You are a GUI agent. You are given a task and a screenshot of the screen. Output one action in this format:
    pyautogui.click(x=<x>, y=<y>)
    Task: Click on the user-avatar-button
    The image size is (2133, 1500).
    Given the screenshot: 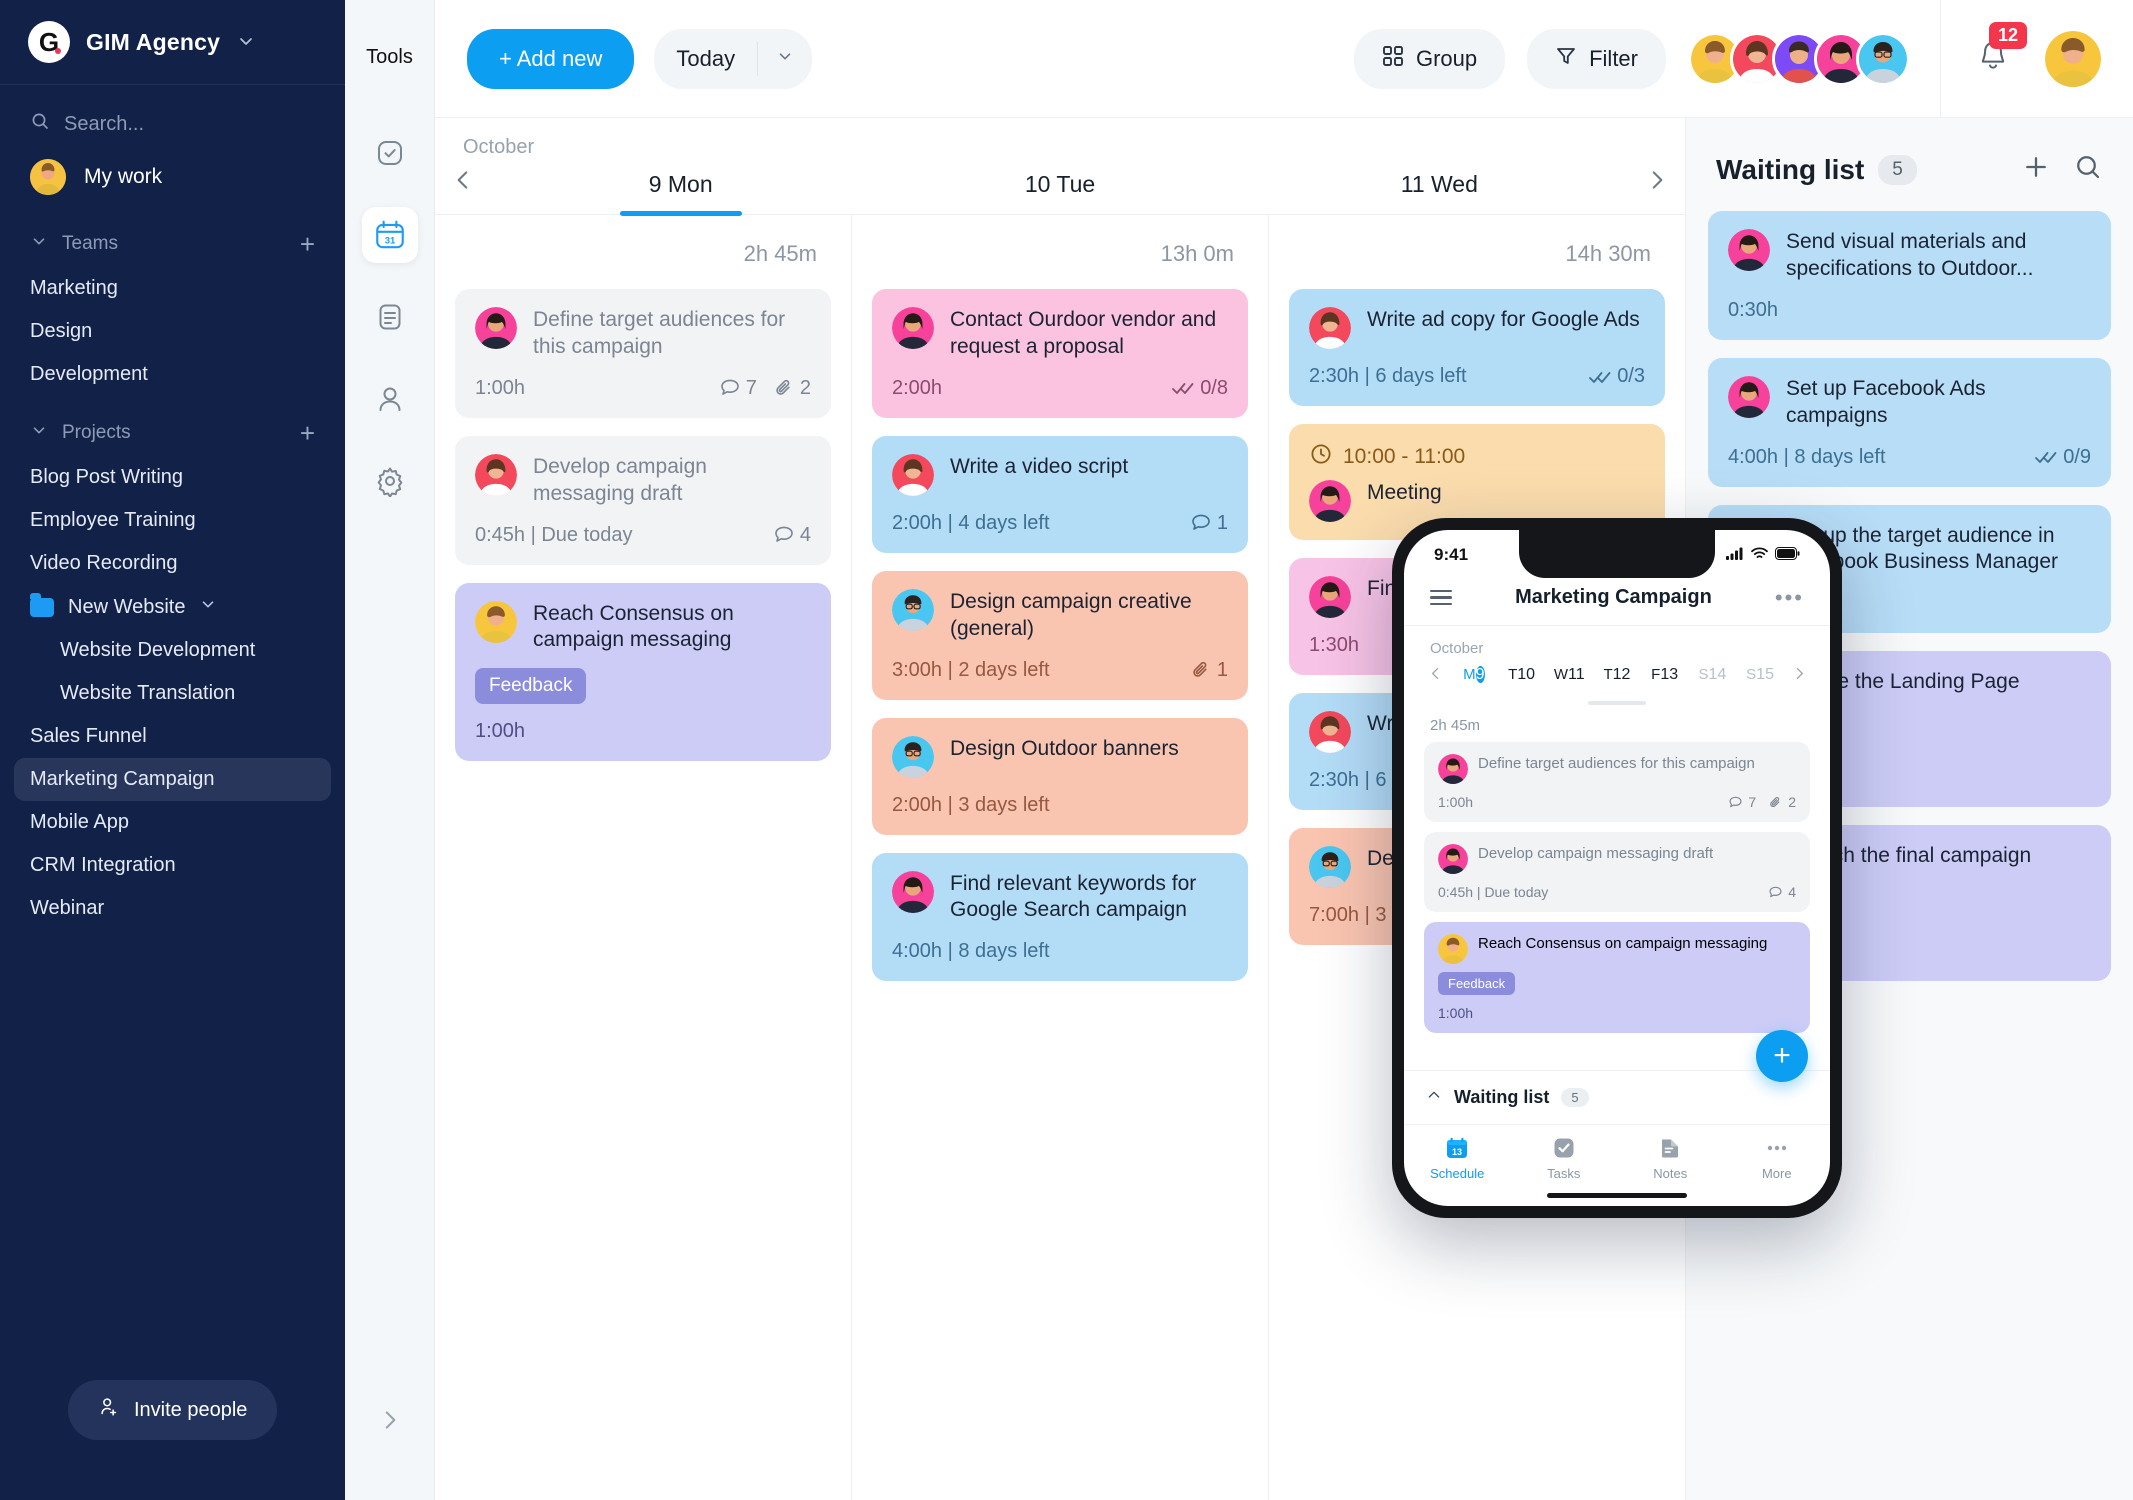 What is the action you would take?
    pyautogui.click(x=2073, y=58)
    